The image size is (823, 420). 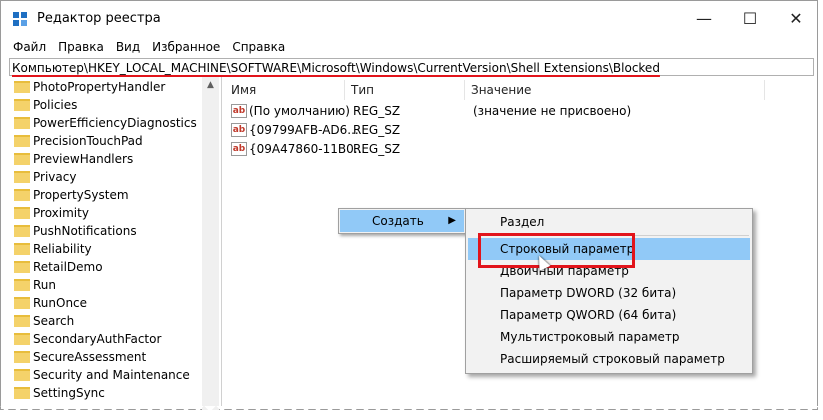 I want to click on tree-item: PowerEfficiencyDiagnostics, so click(x=108, y=123).